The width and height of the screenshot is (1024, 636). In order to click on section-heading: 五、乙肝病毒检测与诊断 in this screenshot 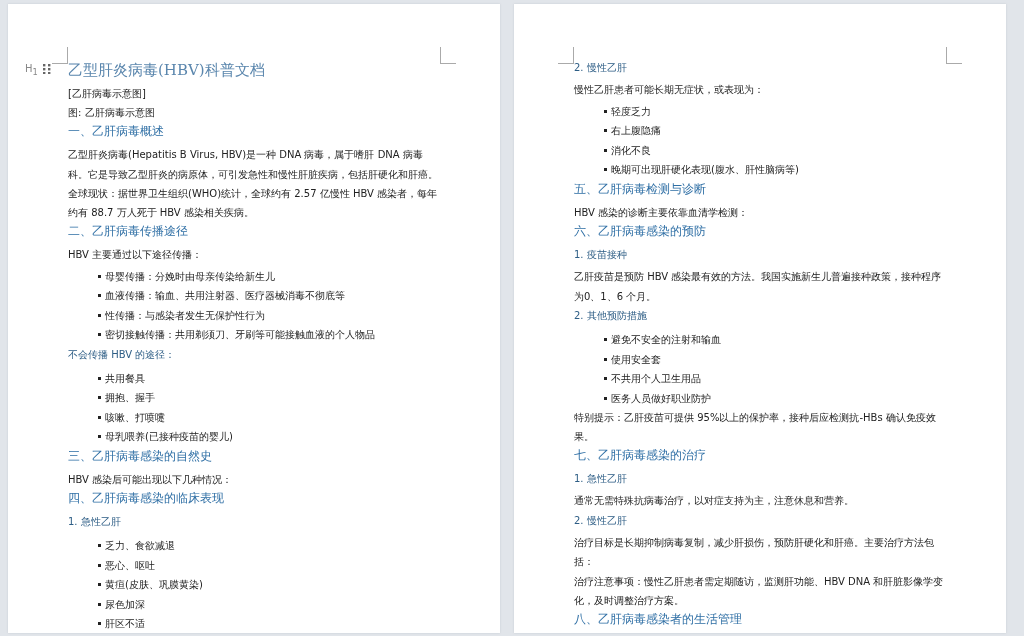, I will do `click(640, 189)`.